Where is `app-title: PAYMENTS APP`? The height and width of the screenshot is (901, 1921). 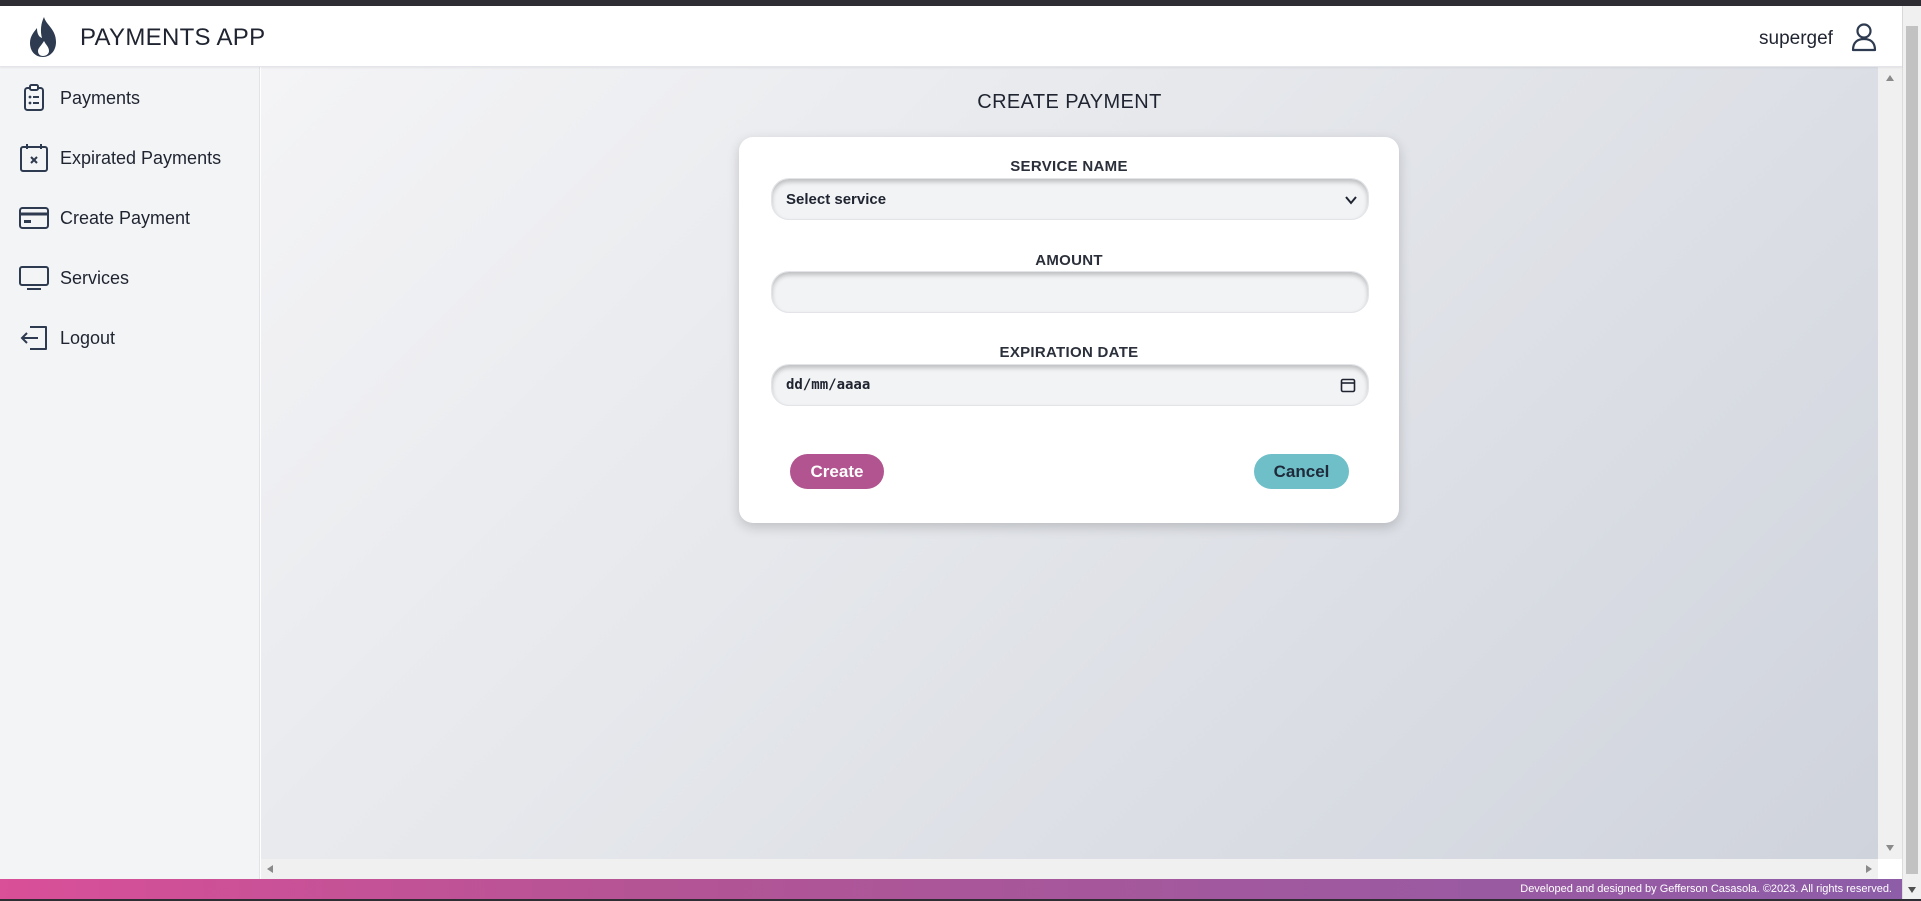 app-title: PAYMENTS APP is located at coordinates (173, 37).